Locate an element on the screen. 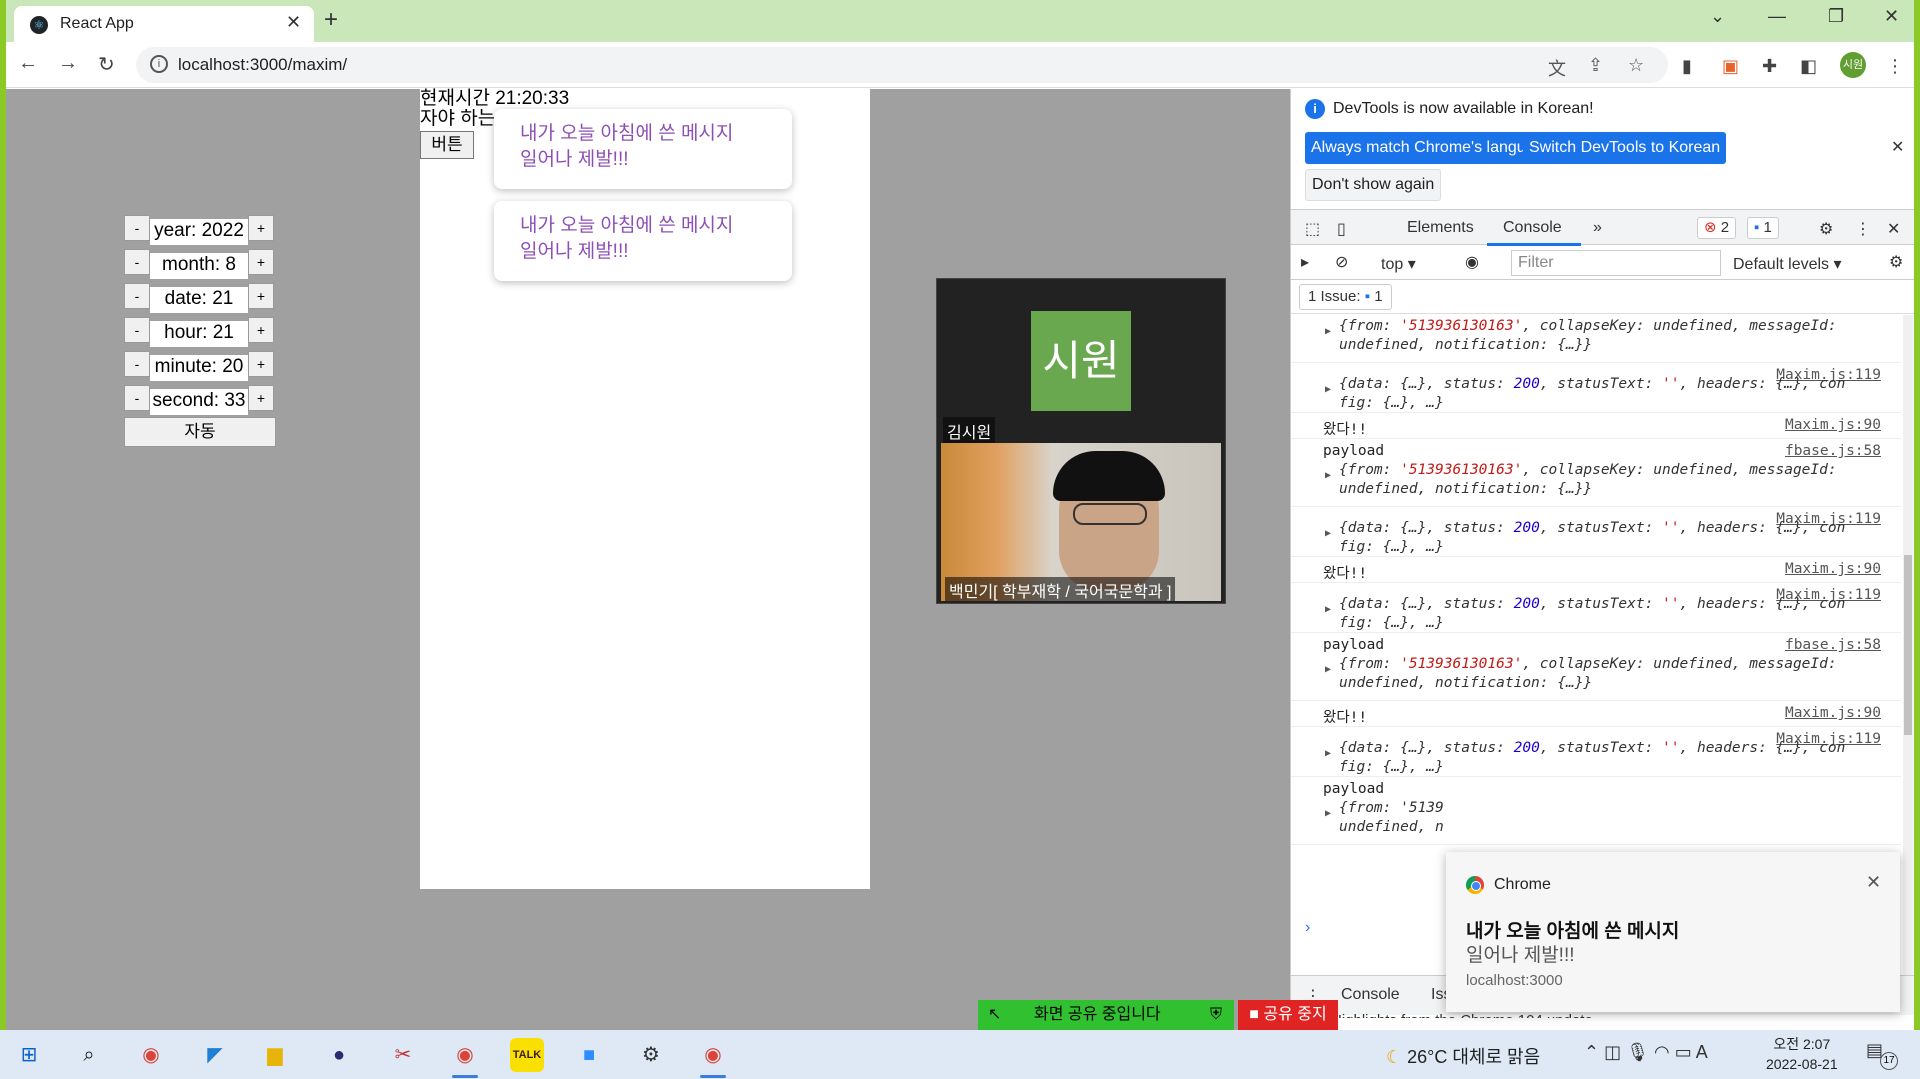  scrollbar-thumb is located at coordinates (1908, 645).